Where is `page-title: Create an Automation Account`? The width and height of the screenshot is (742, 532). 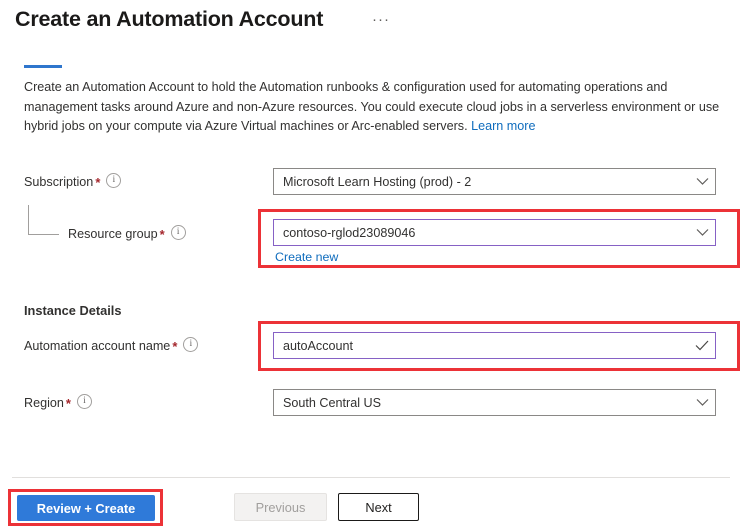 page-title: Create an Automation Account is located at coordinates (169, 19).